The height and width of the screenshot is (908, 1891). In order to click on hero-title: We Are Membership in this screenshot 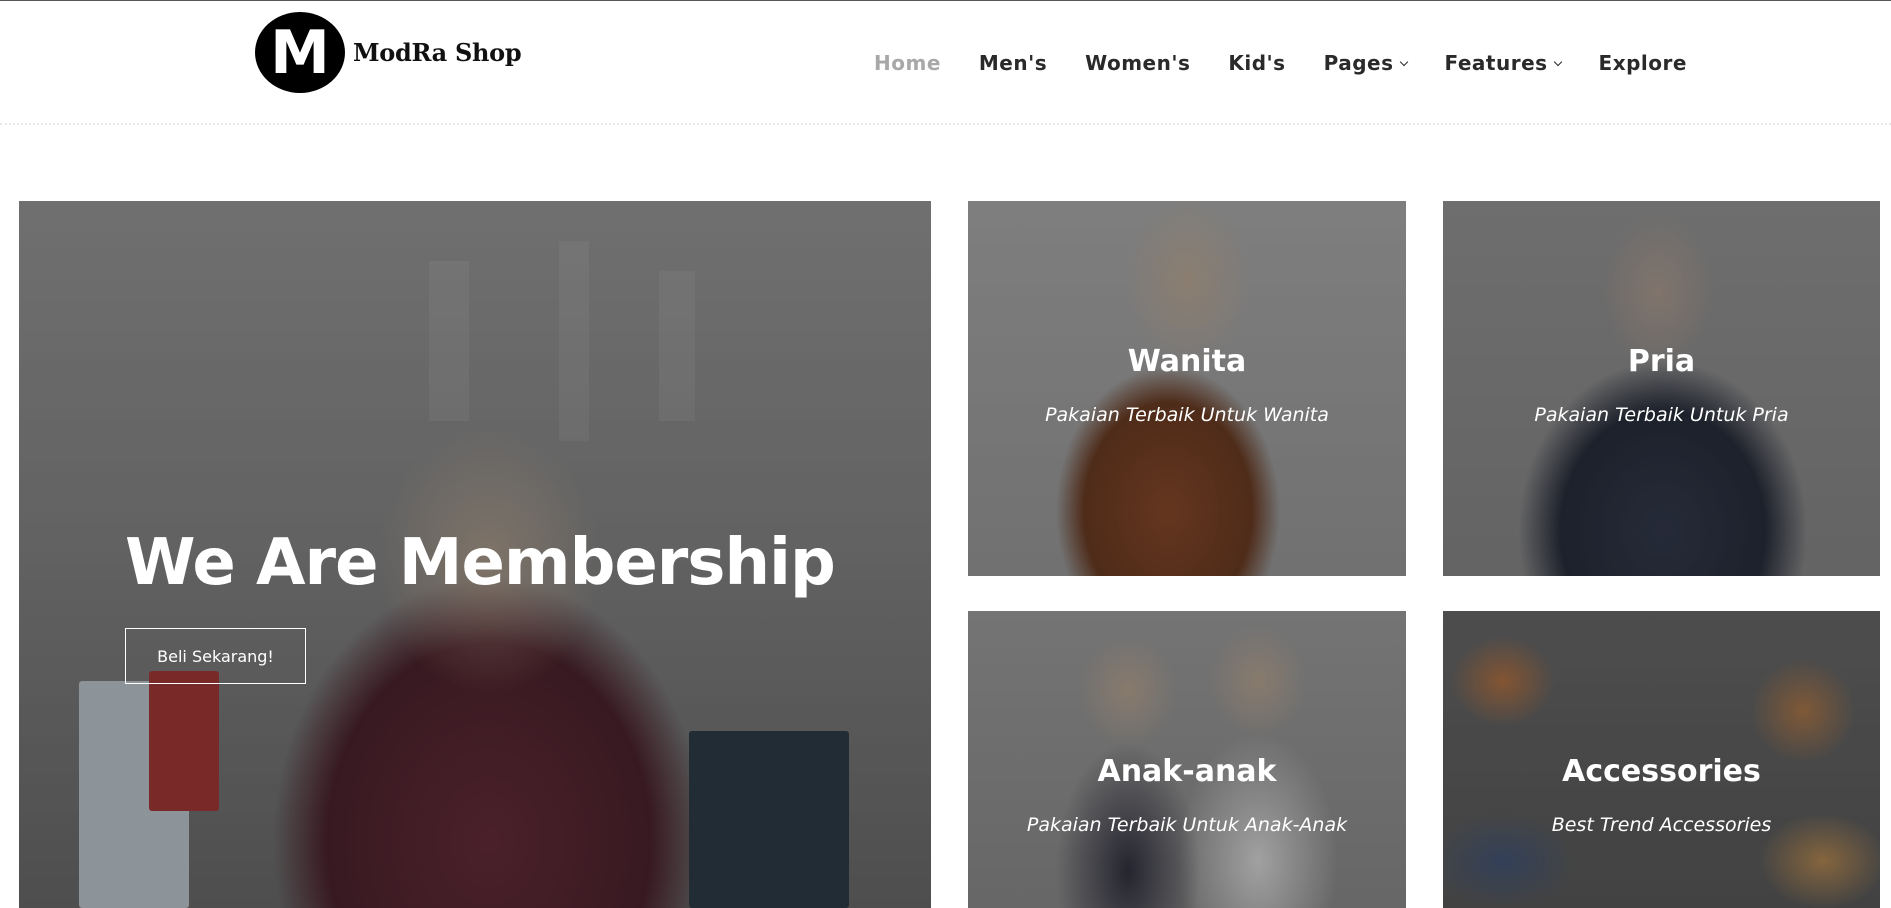, I will do `click(480, 563)`.